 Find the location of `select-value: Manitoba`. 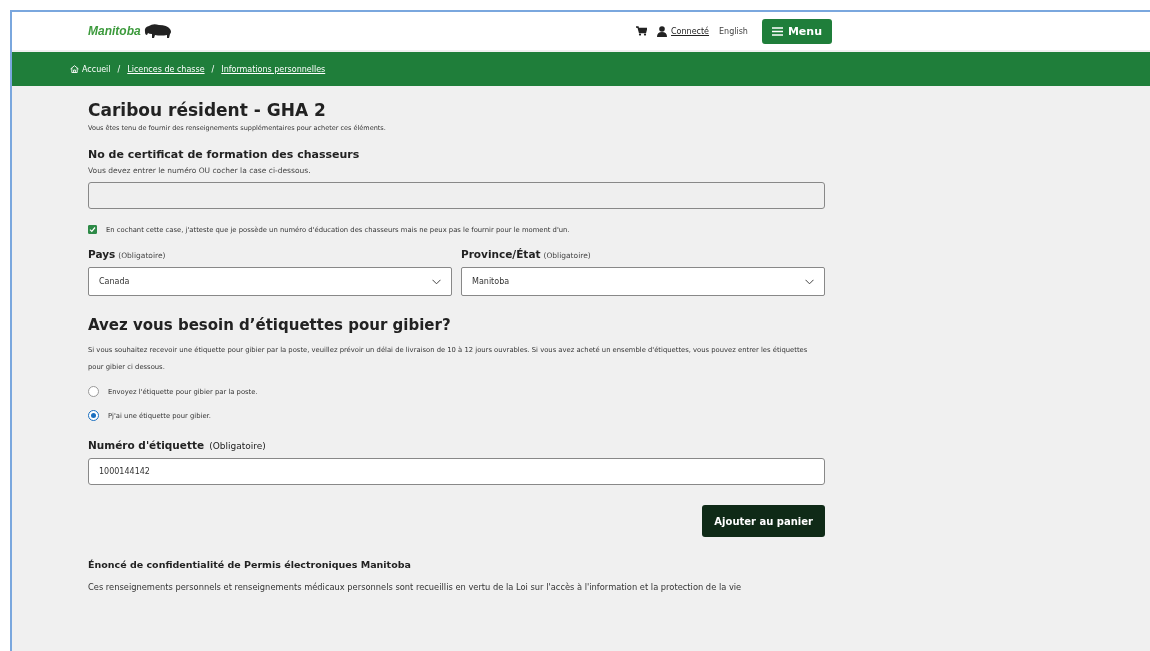

select-value: Manitoba is located at coordinates (491, 281).